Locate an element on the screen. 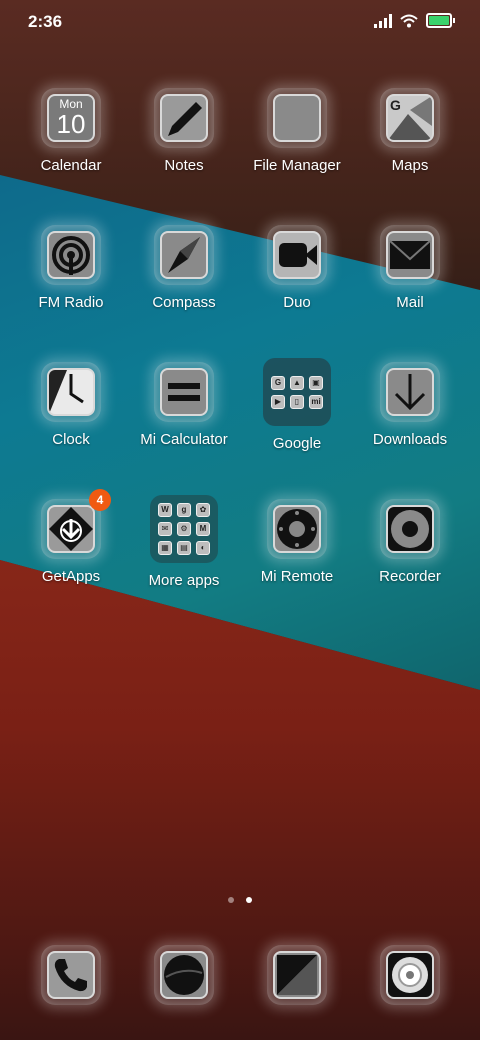 This screenshot has width=480, height=1040. svg-text: G is located at coordinates (395, 105).